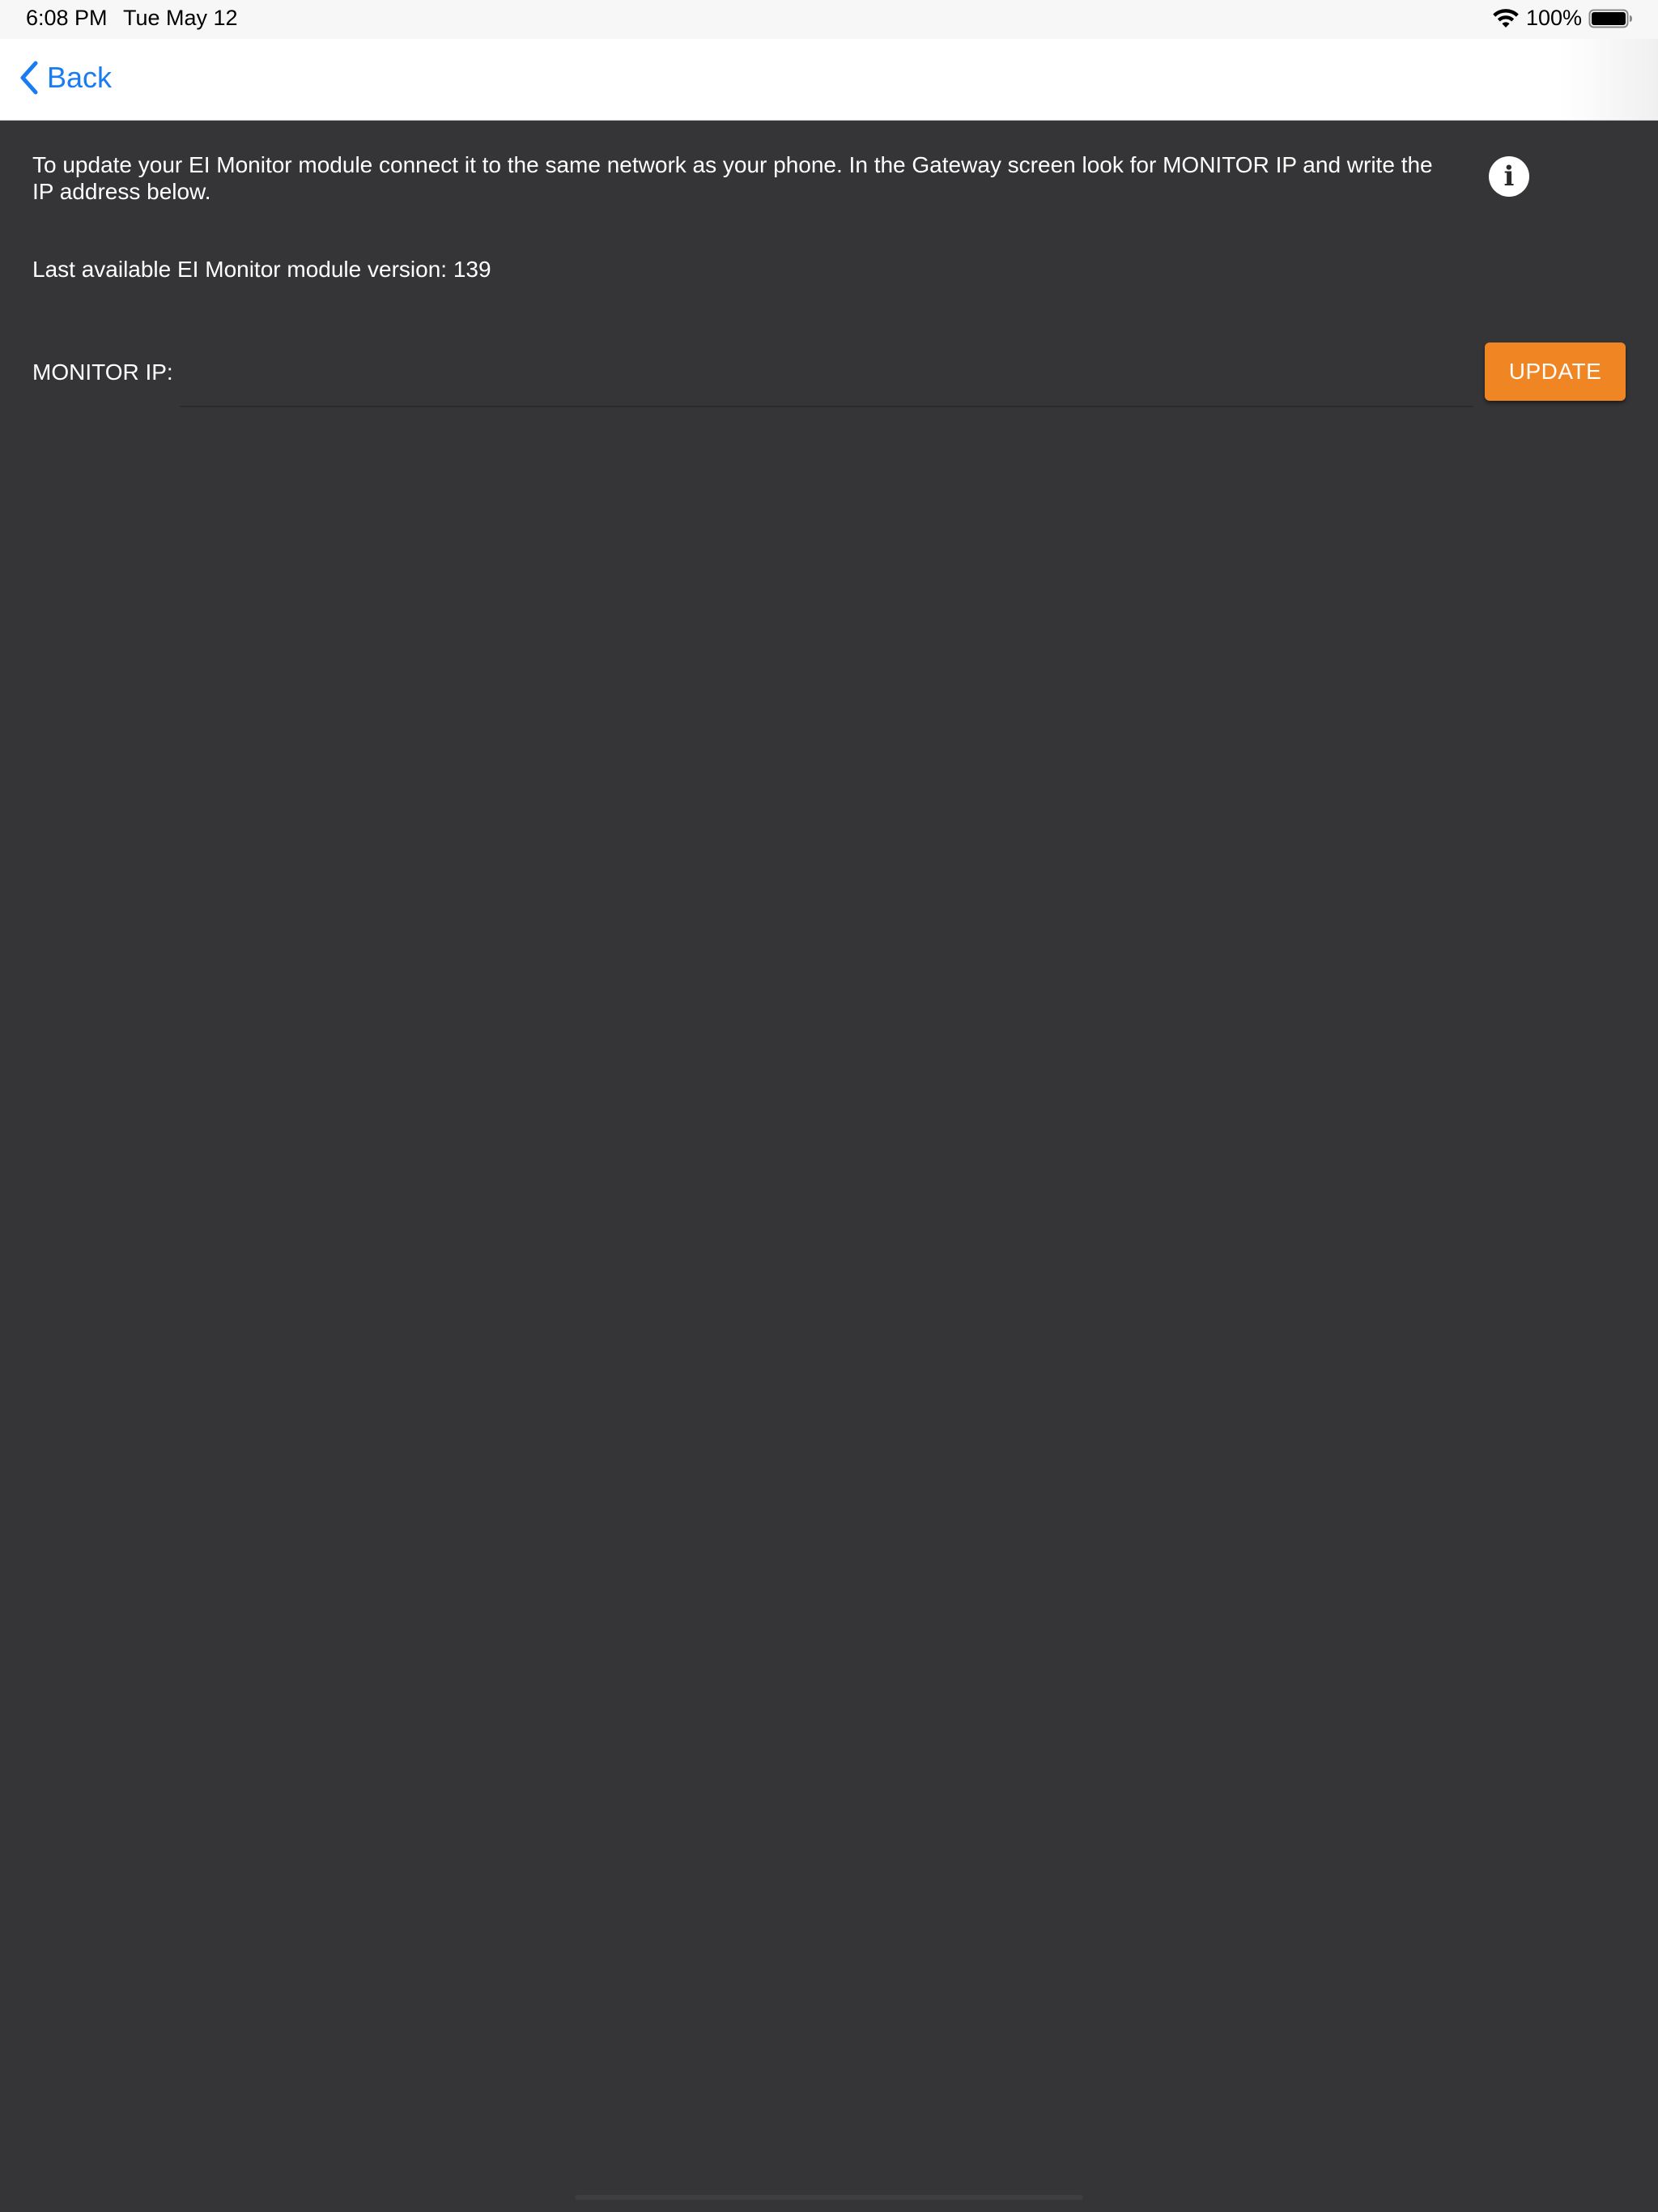 This screenshot has height=2212, width=1658. I want to click on monitor-ip-label: MONITOR IP:, so click(102, 372).